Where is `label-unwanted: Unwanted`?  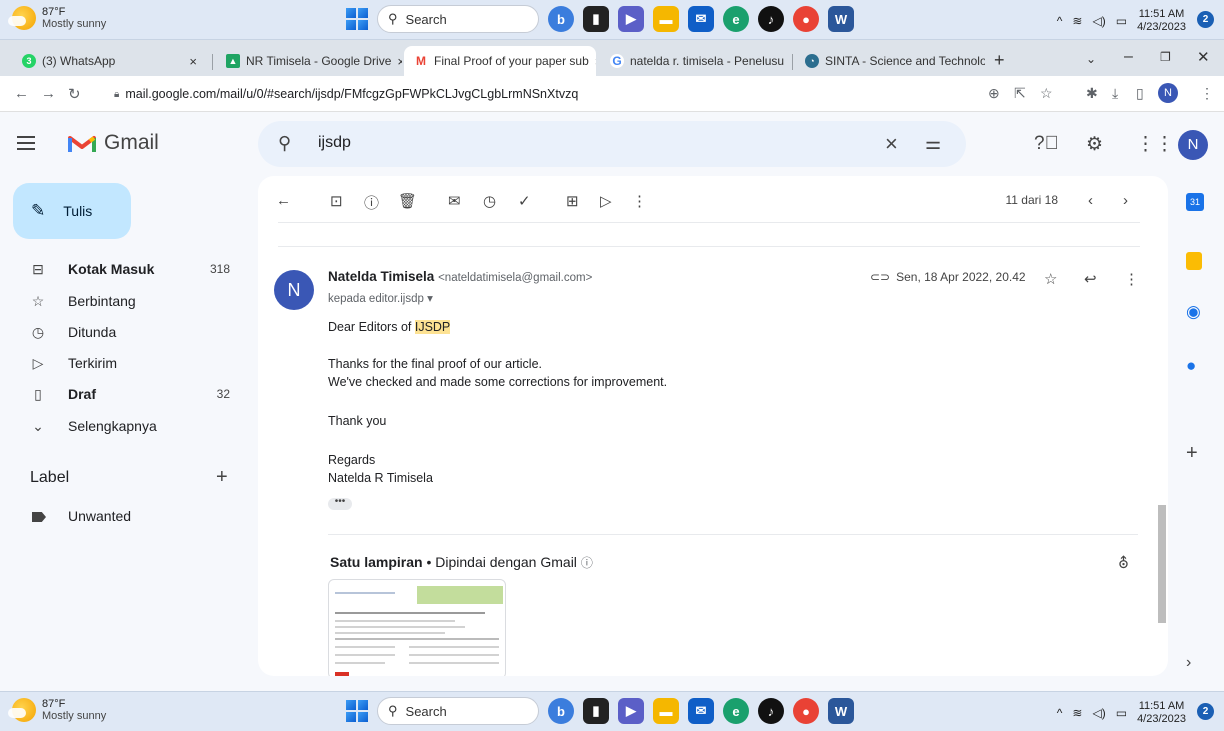
label-unwanted: Unwanted is located at coordinates (99, 516).